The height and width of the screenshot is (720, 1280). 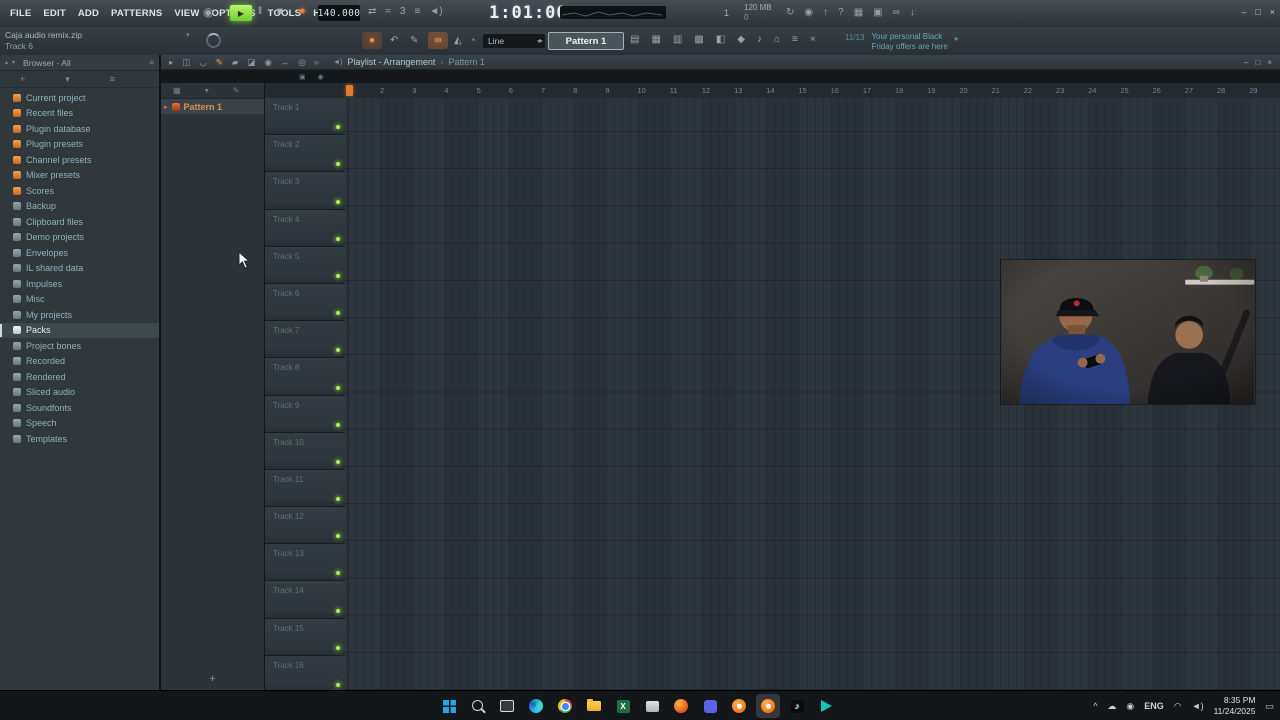 I want to click on delete-tool-icon: ◪, so click(x=251, y=62).